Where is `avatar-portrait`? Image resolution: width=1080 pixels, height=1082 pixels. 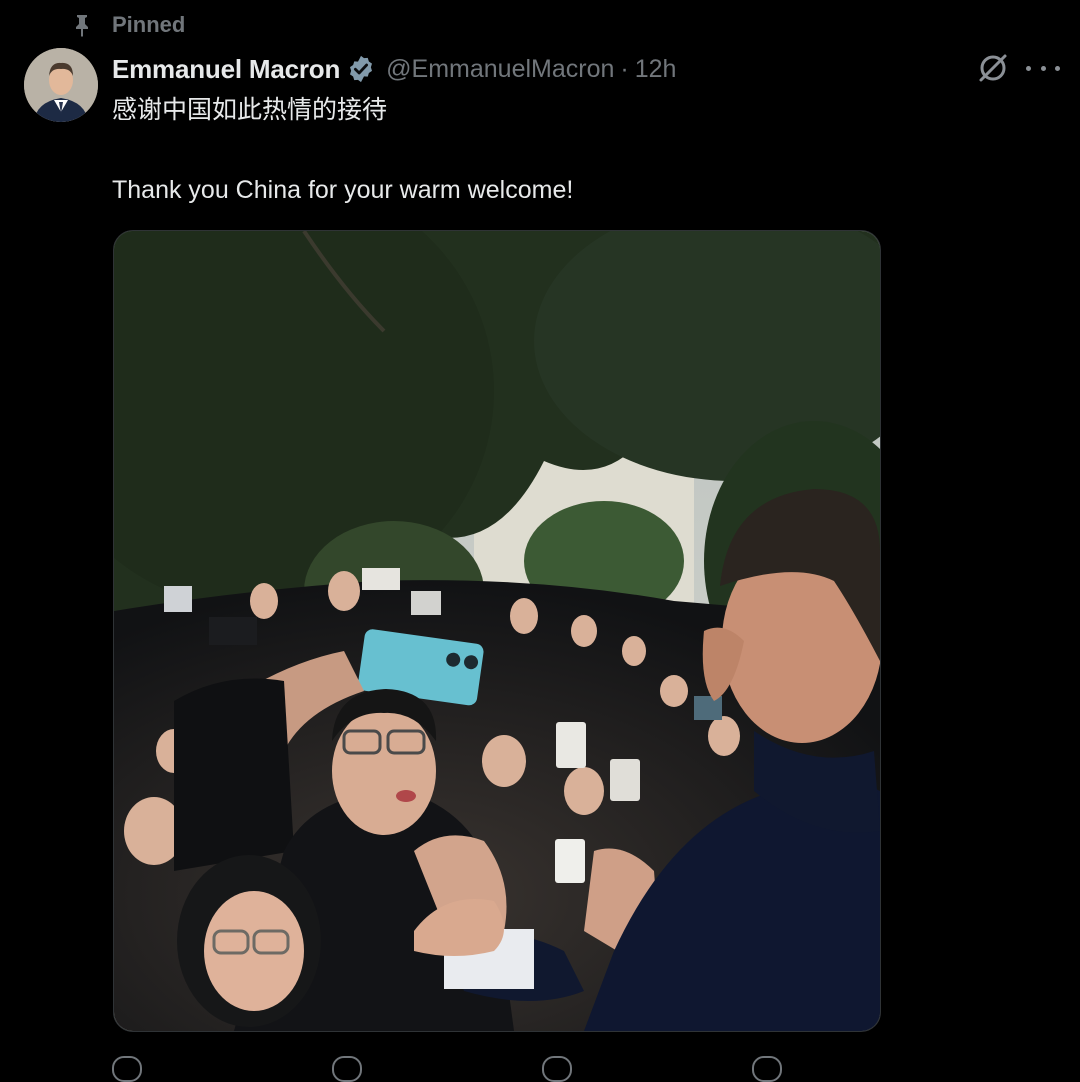 avatar-portrait is located at coordinates (61, 85).